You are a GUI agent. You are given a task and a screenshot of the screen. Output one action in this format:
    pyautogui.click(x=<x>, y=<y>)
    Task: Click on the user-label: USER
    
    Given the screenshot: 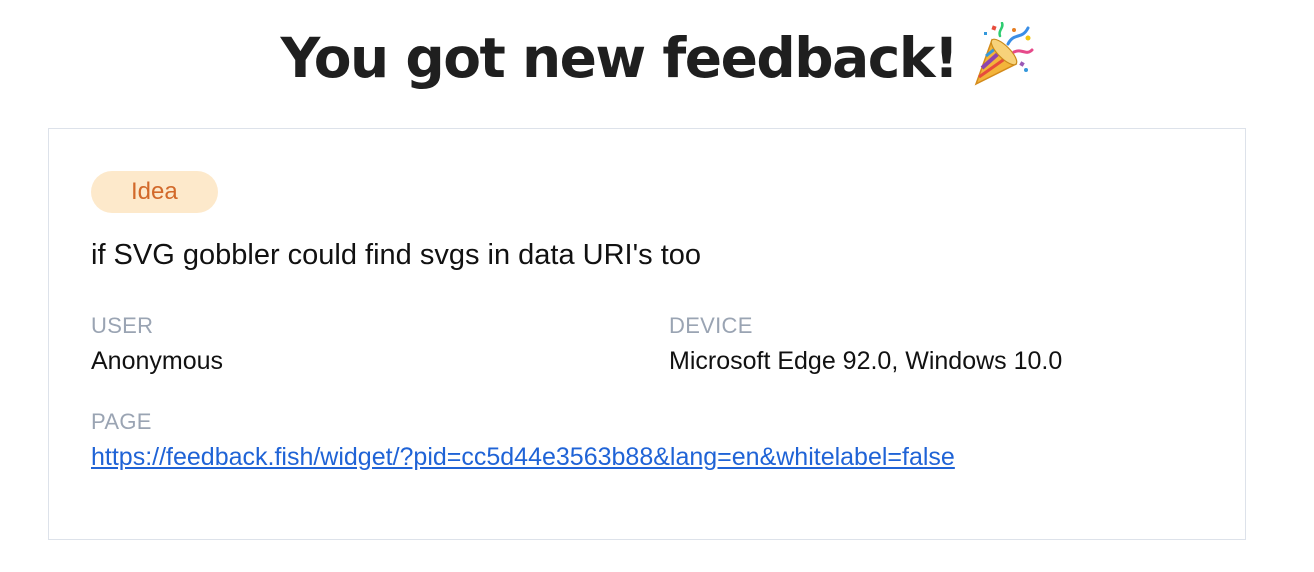 What is the action you would take?
    pyautogui.click(x=122, y=325)
    